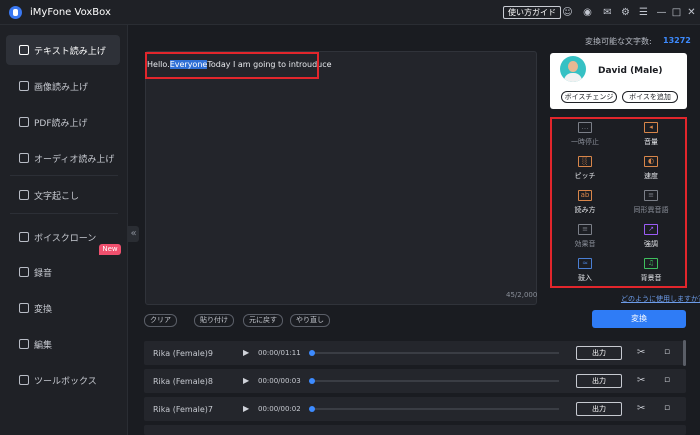  What do you see at coordinates (651, 142) in the screenshot?
I see `effect-label: 音量` at bounding box center [651, 142].